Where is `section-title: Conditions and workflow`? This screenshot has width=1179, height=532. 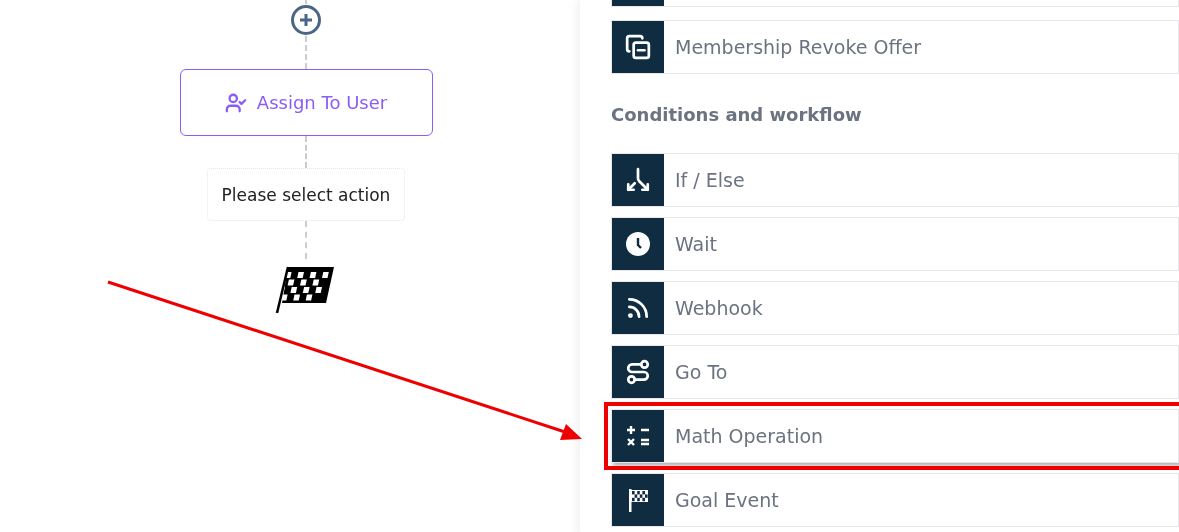 section-title: Conditions and workflow is located at coordinates (737, 114).